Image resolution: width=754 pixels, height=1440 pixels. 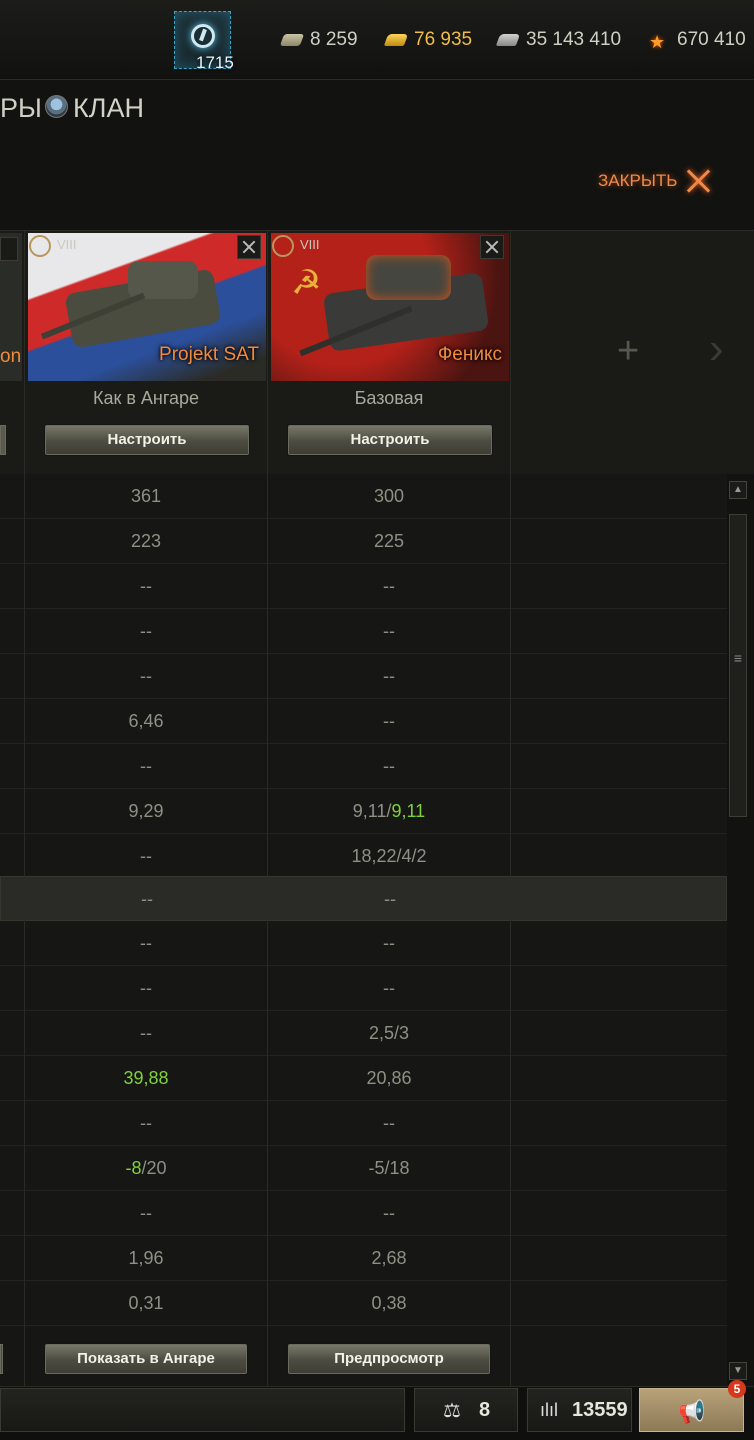 What do you see at coordinates (306, 283) in the screenshot?
I see `hammer-sickle-icon: ☭` at bounding box center [306, 283].